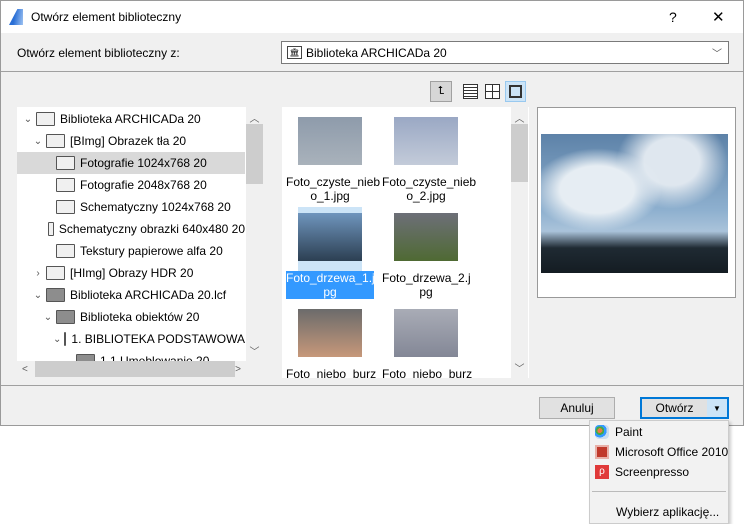 The width and height of the screenshot is (744, 524). Describe the element at coordinates (426, 278) in the screenshot. I see `file-name-line: Foto_drzewa_2.j` at that location.